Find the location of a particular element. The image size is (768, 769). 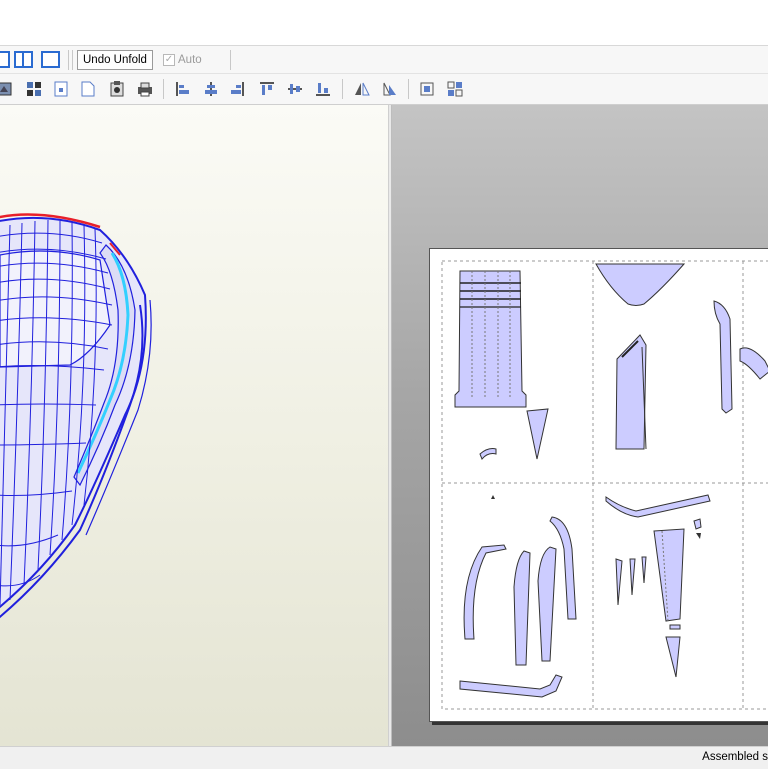

part-thin-b is located at coordinates (632, 577).